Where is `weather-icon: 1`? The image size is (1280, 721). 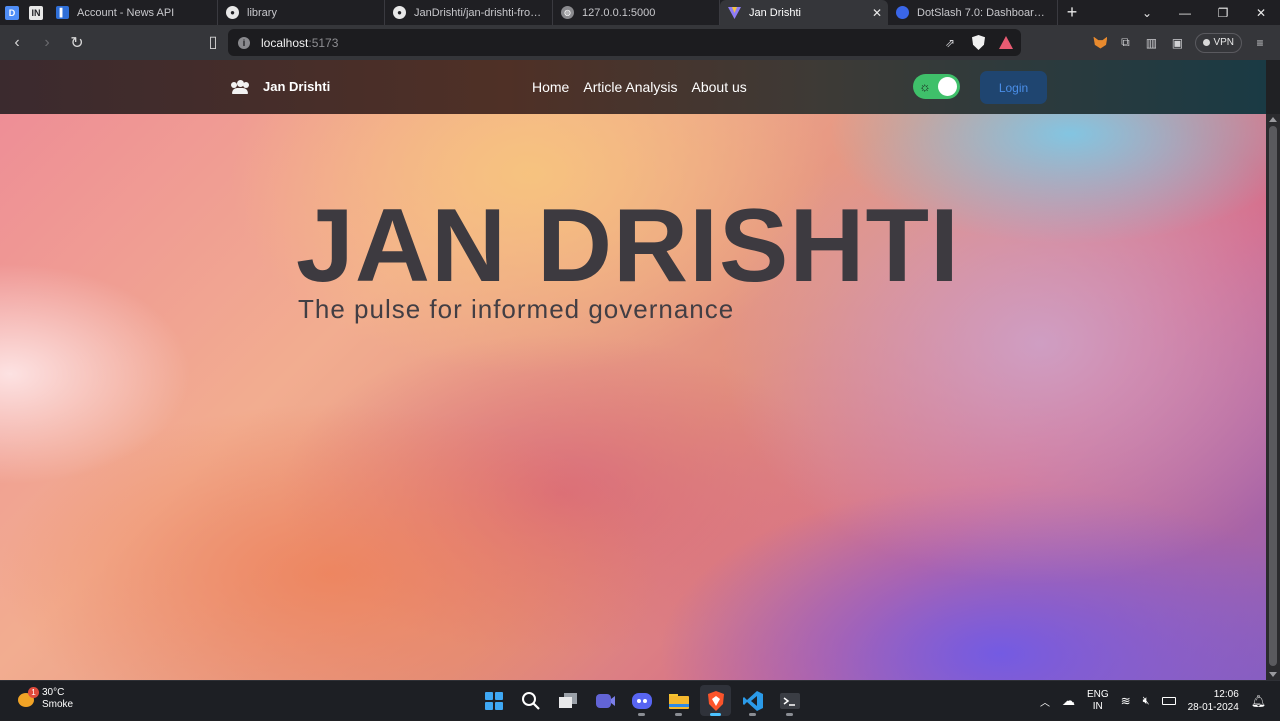 weather-icon: 1 is located at coordinates (27, 697).